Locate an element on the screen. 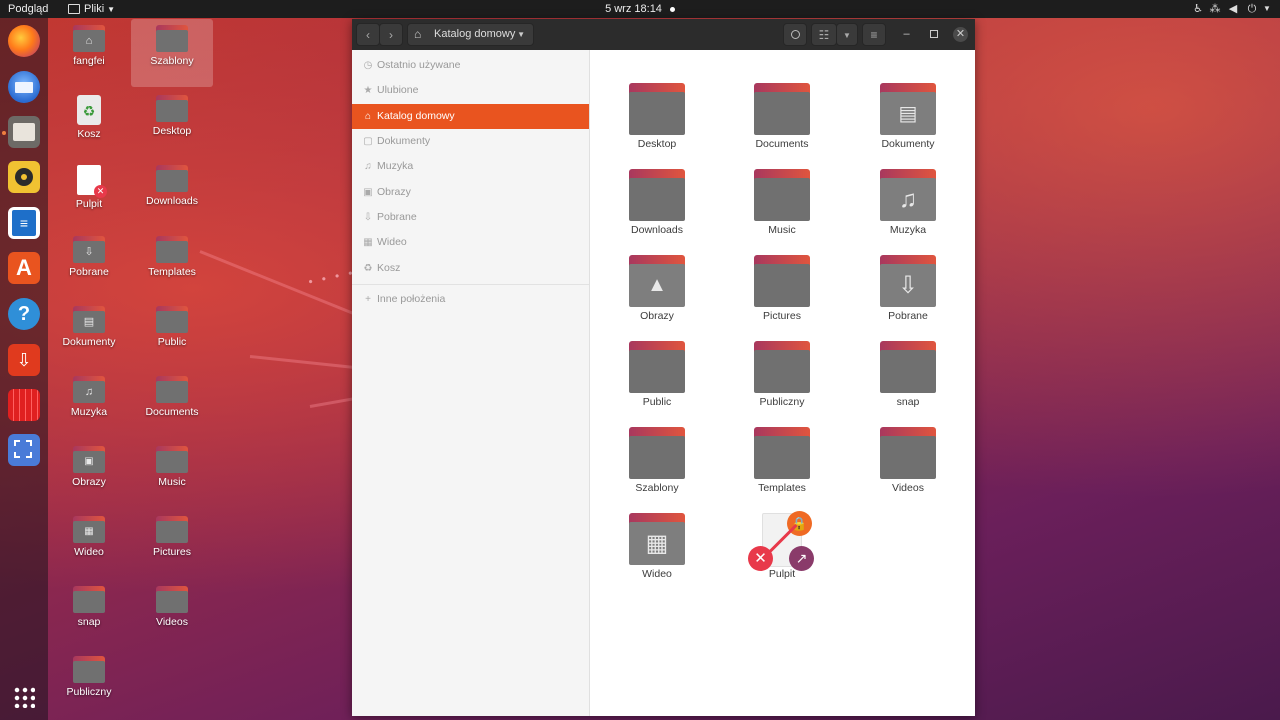 This screenshot has height=720, width=1280. file-item-dokumenty: ▤ Dokumenty is located at coordinates (908, 120).